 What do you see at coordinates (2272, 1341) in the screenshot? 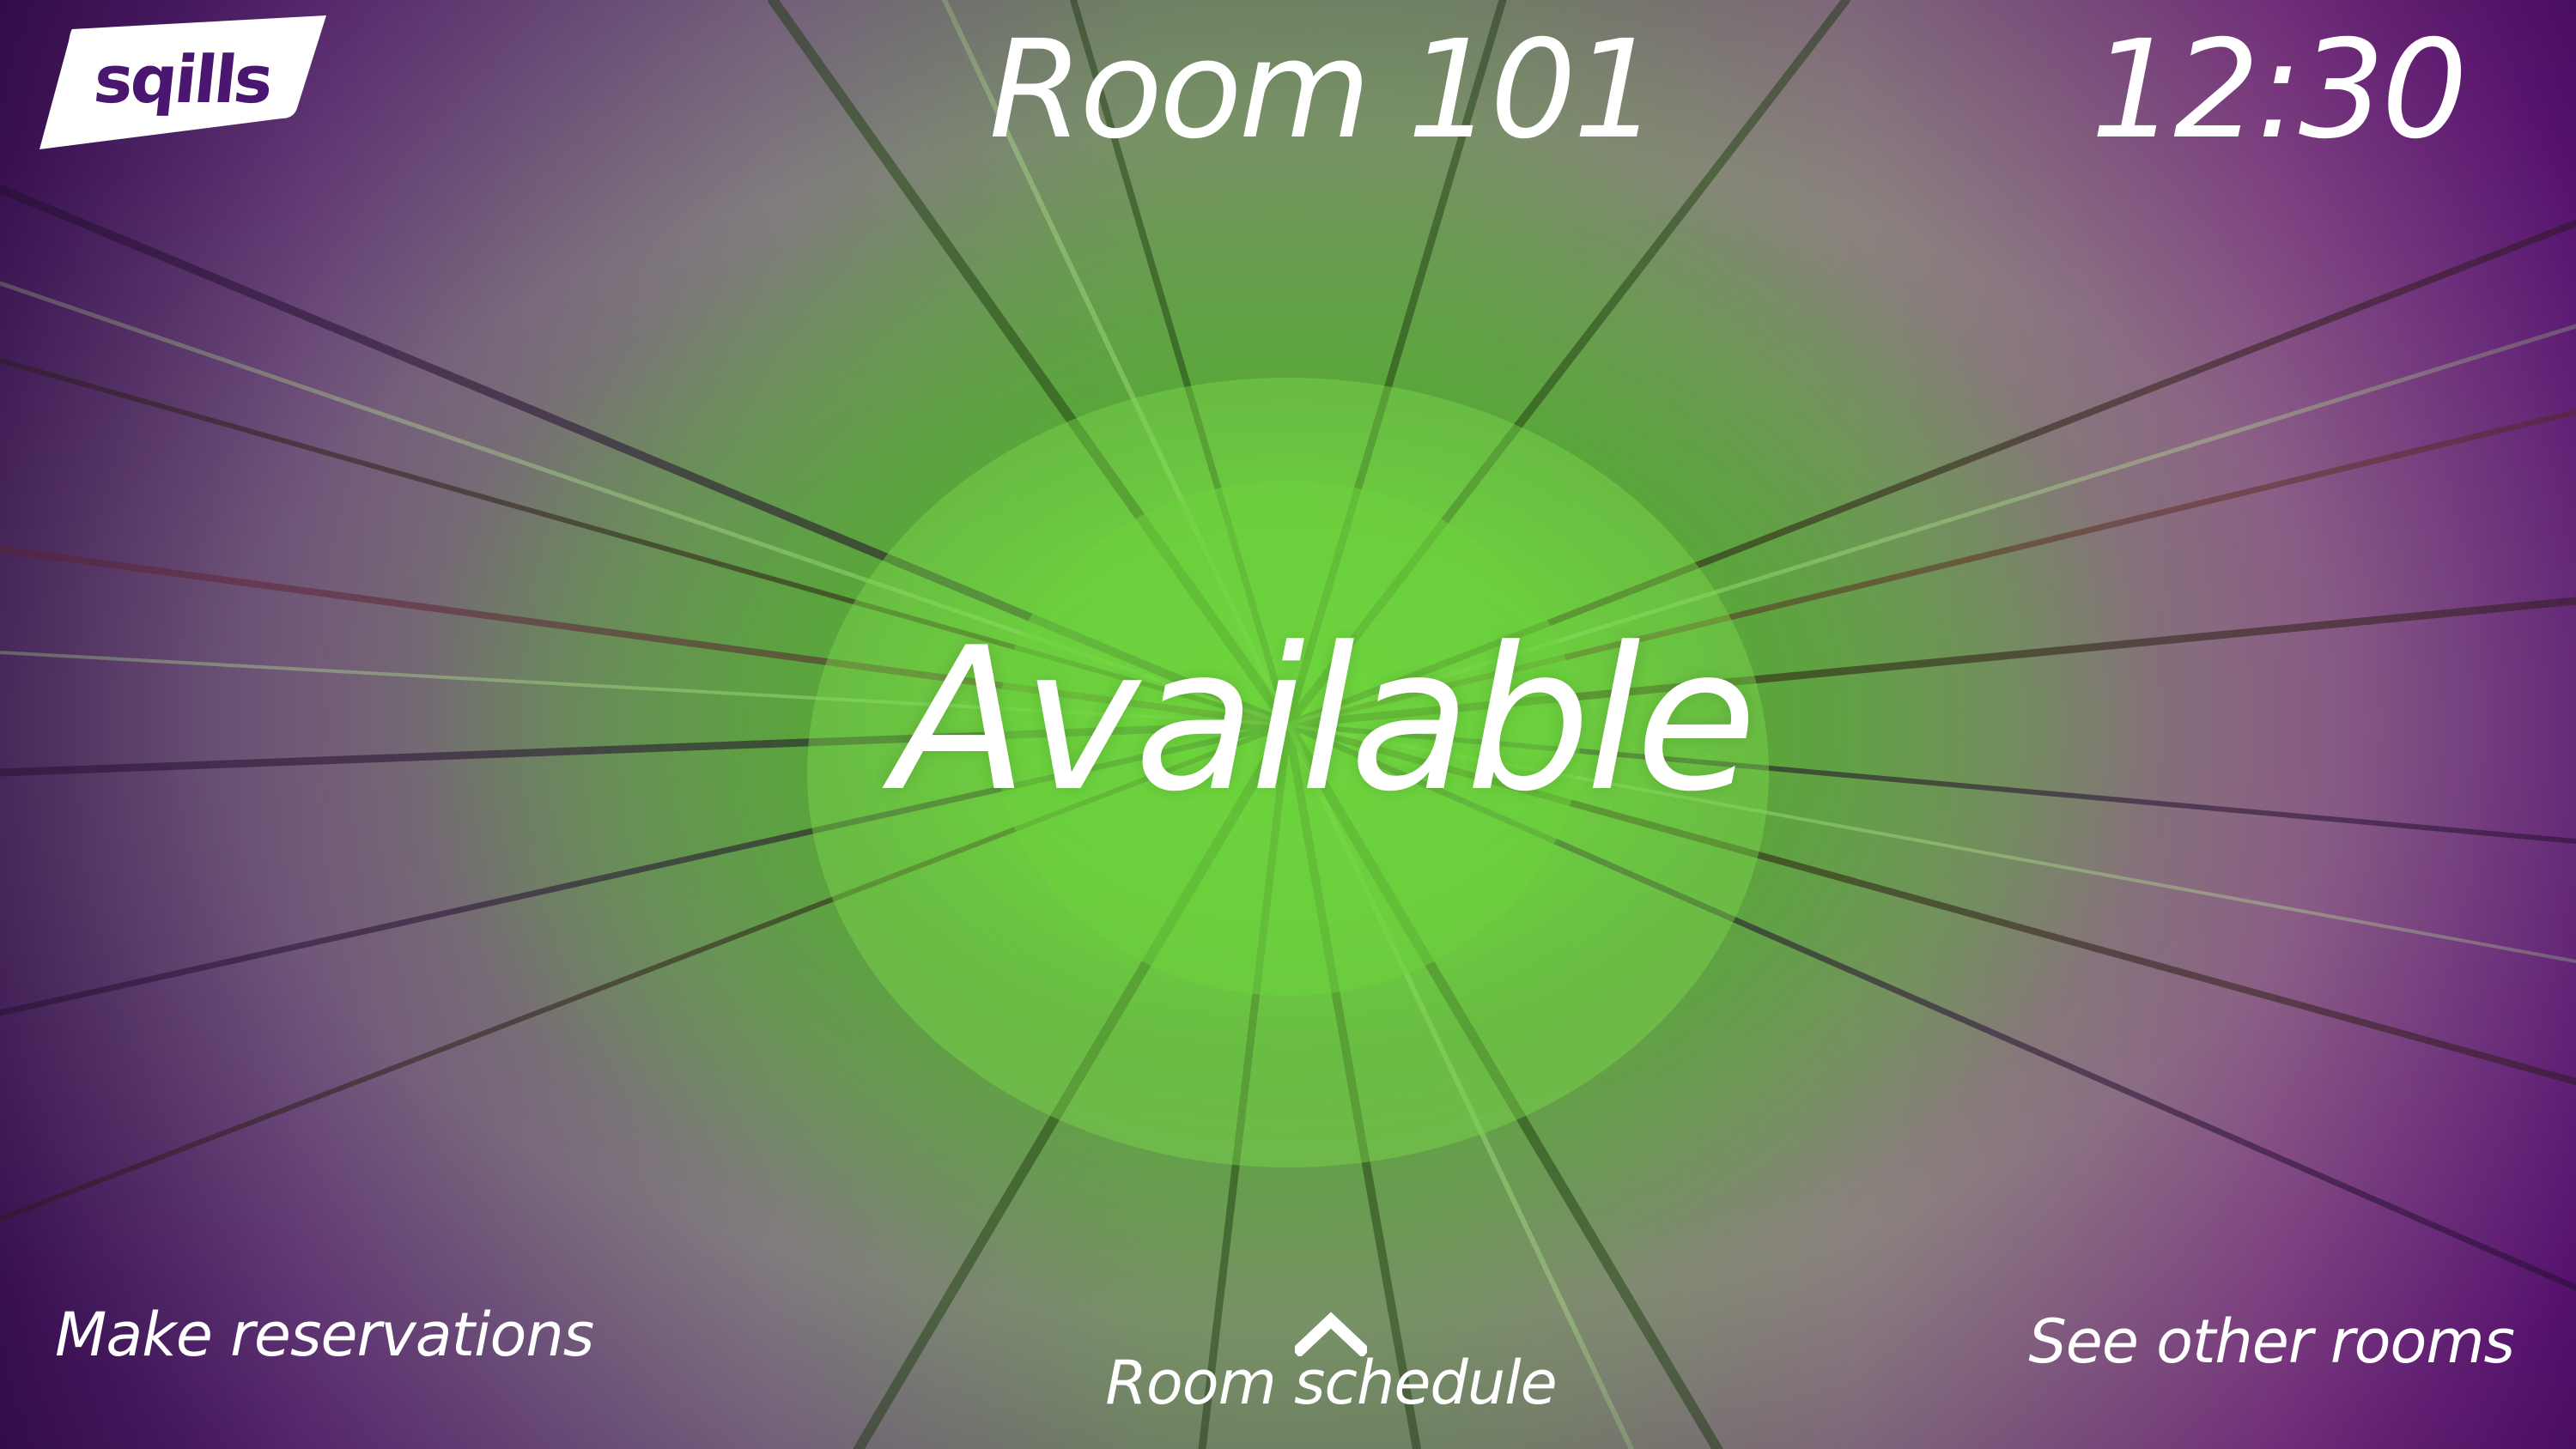
I see `see-other-rooms-button: See other rooms` at bounding box center [2272, 1341].